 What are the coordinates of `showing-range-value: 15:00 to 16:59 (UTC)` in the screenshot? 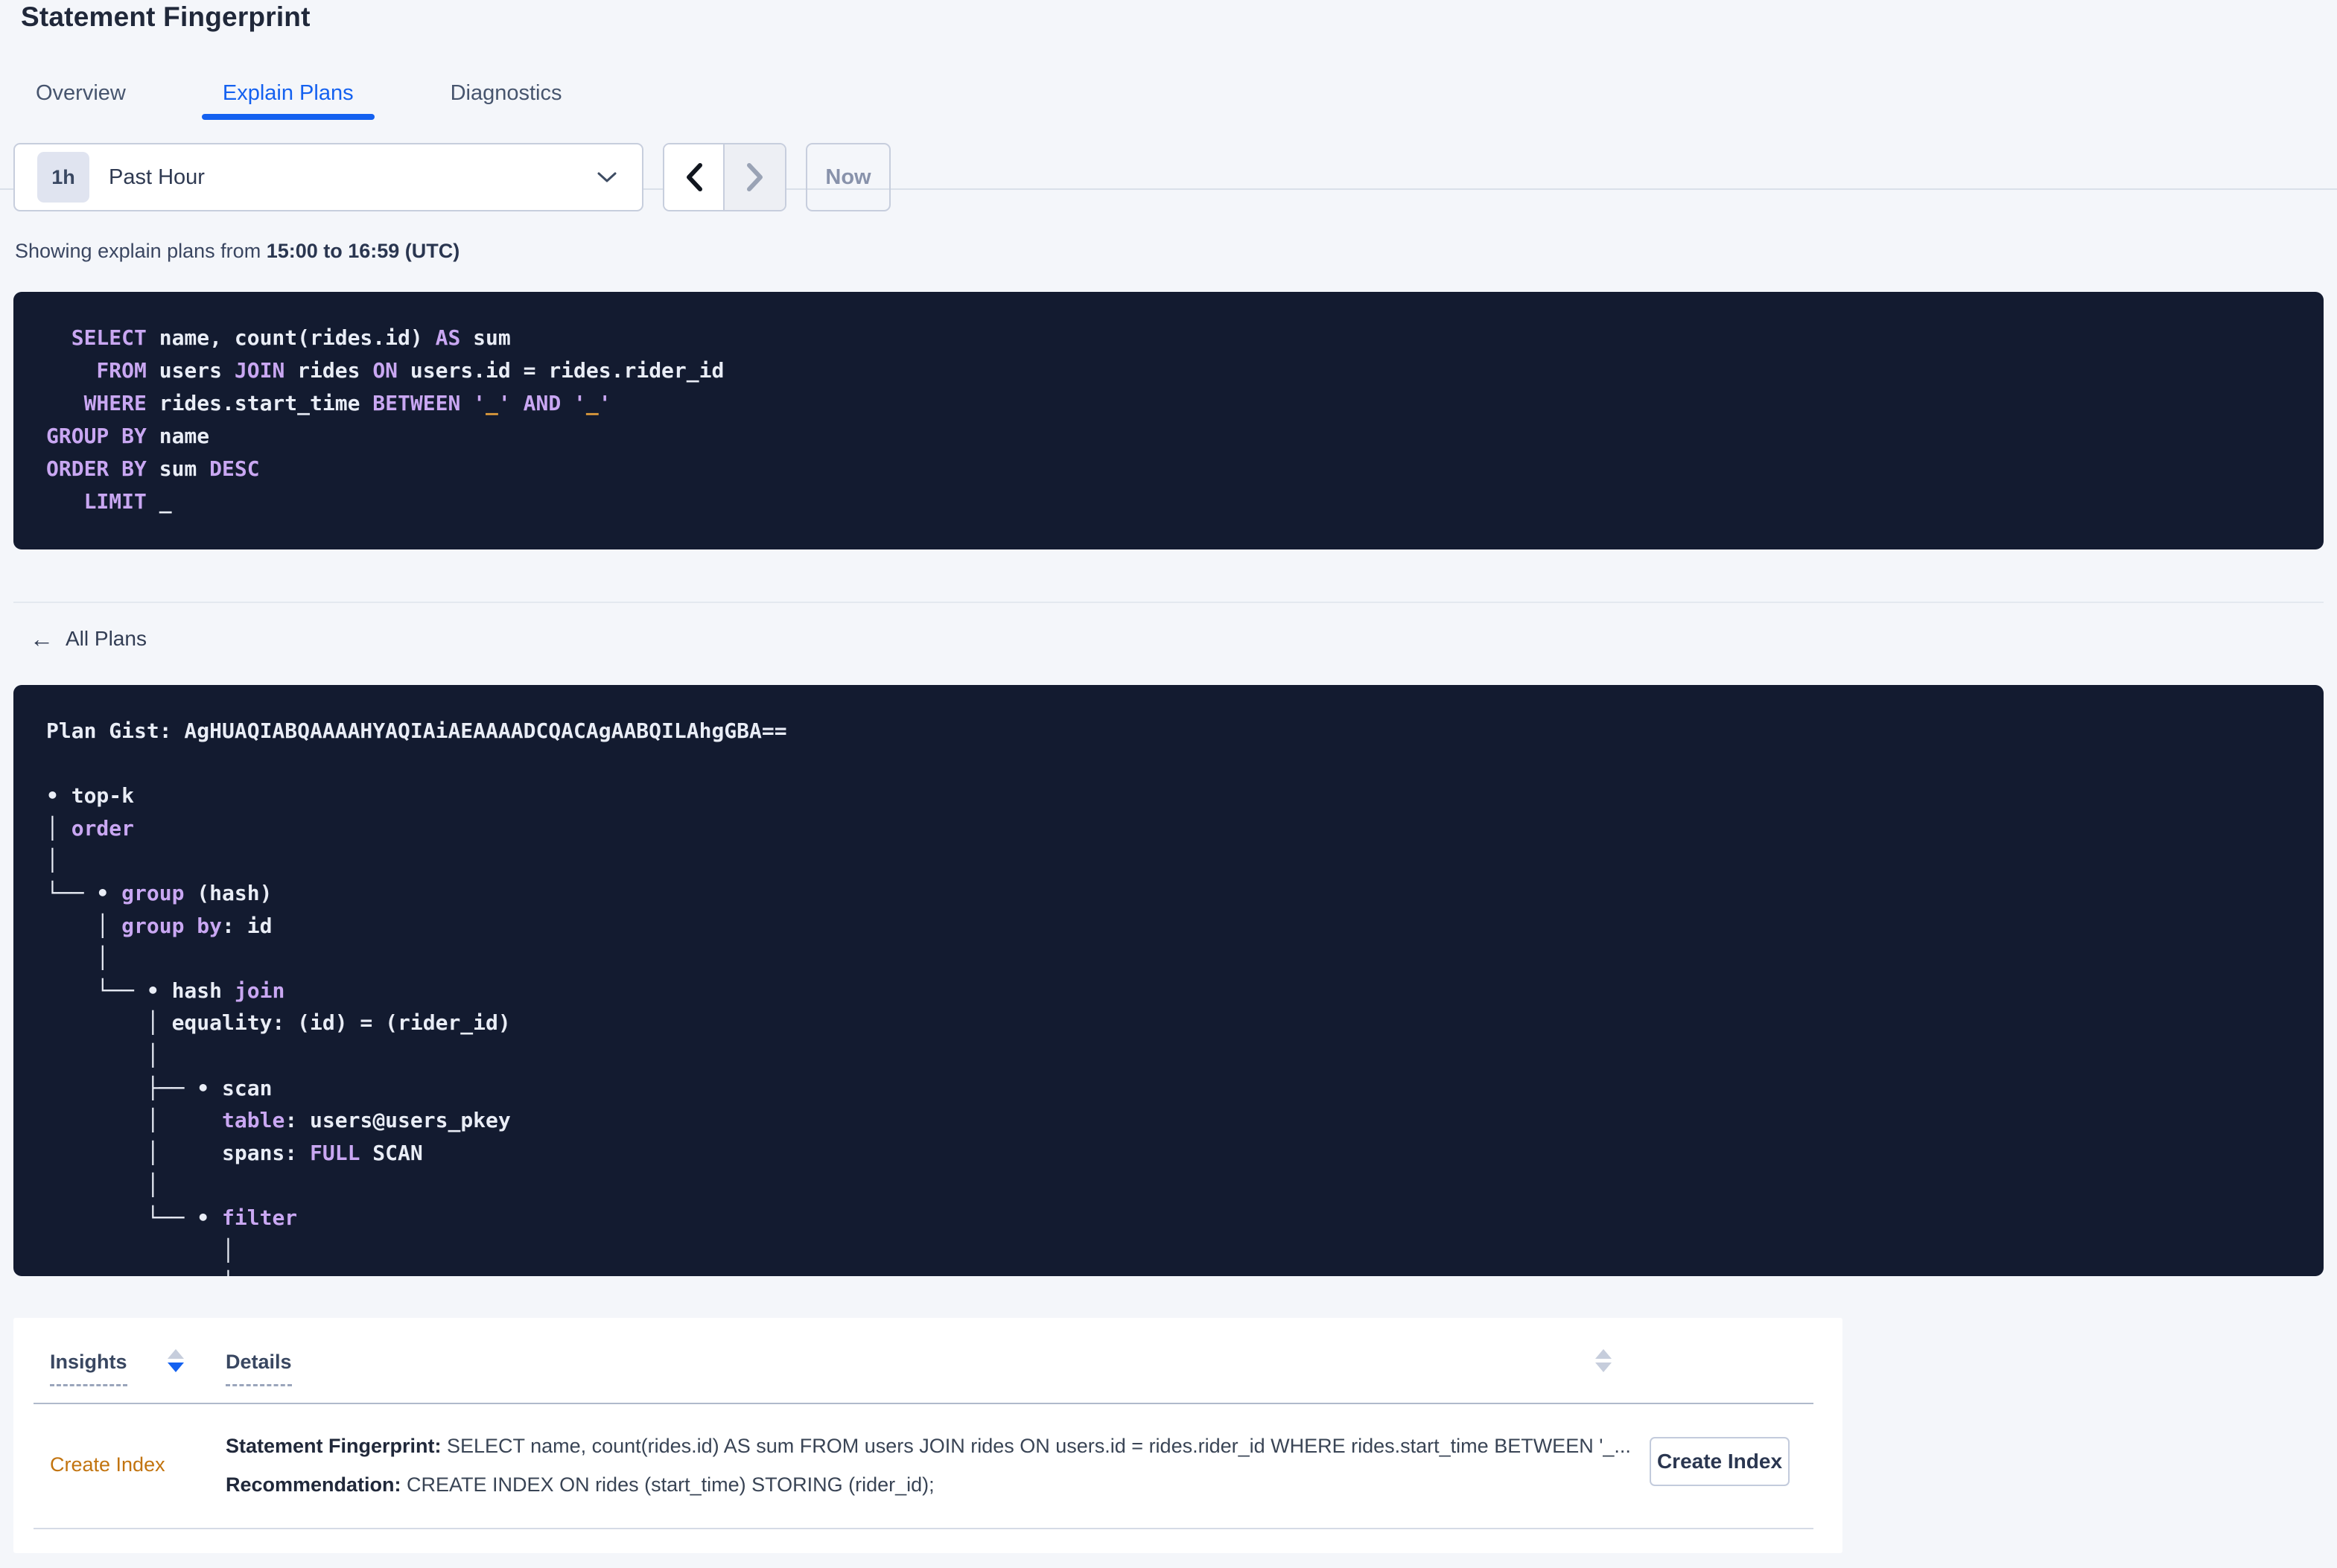 It's located at (363, 251).